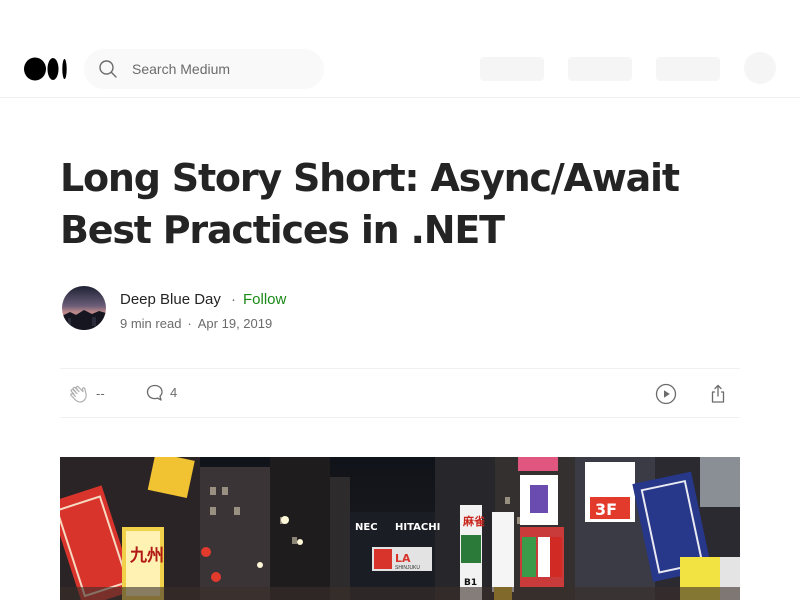  Describe the element at coordinates (100, 393) in the screenshot. I see `clap-count: --` at that location.